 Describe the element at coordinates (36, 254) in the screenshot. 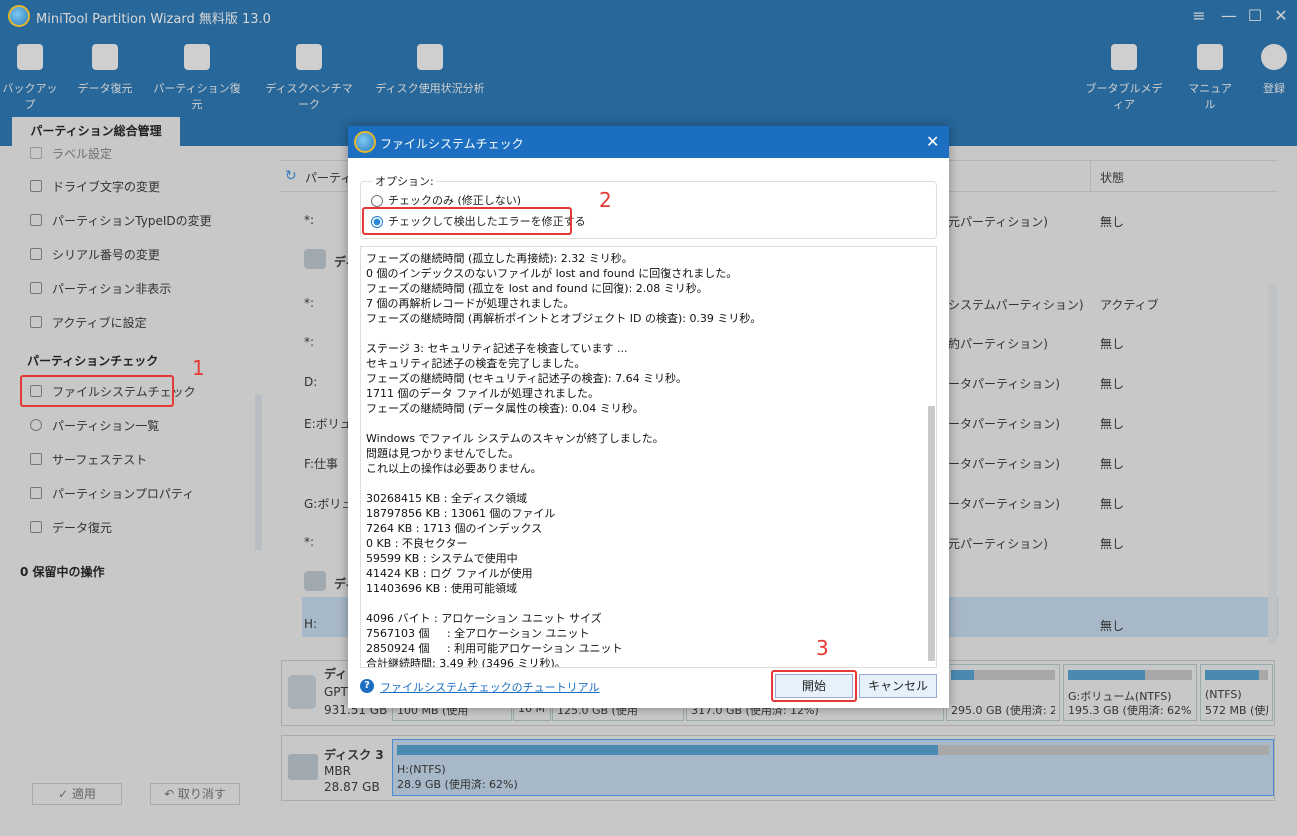

I see `barcode-icon` at that location.